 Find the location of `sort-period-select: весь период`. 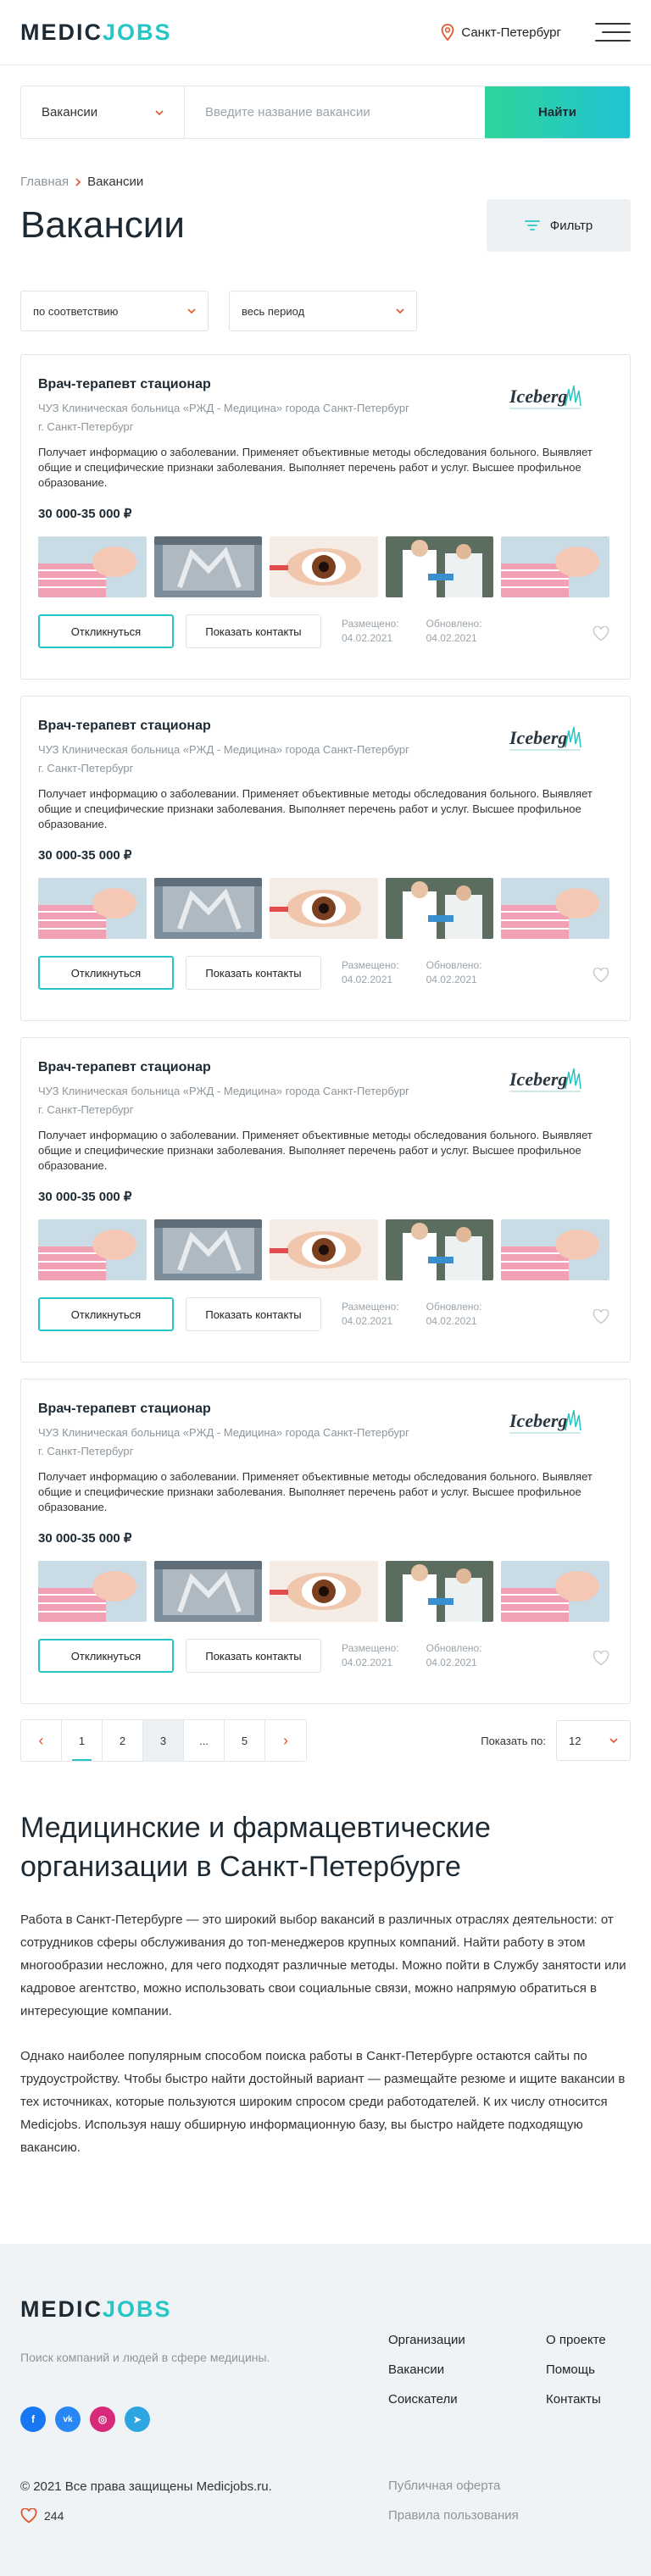

sort-period-select: весь период is located at coordinates (323, 311).